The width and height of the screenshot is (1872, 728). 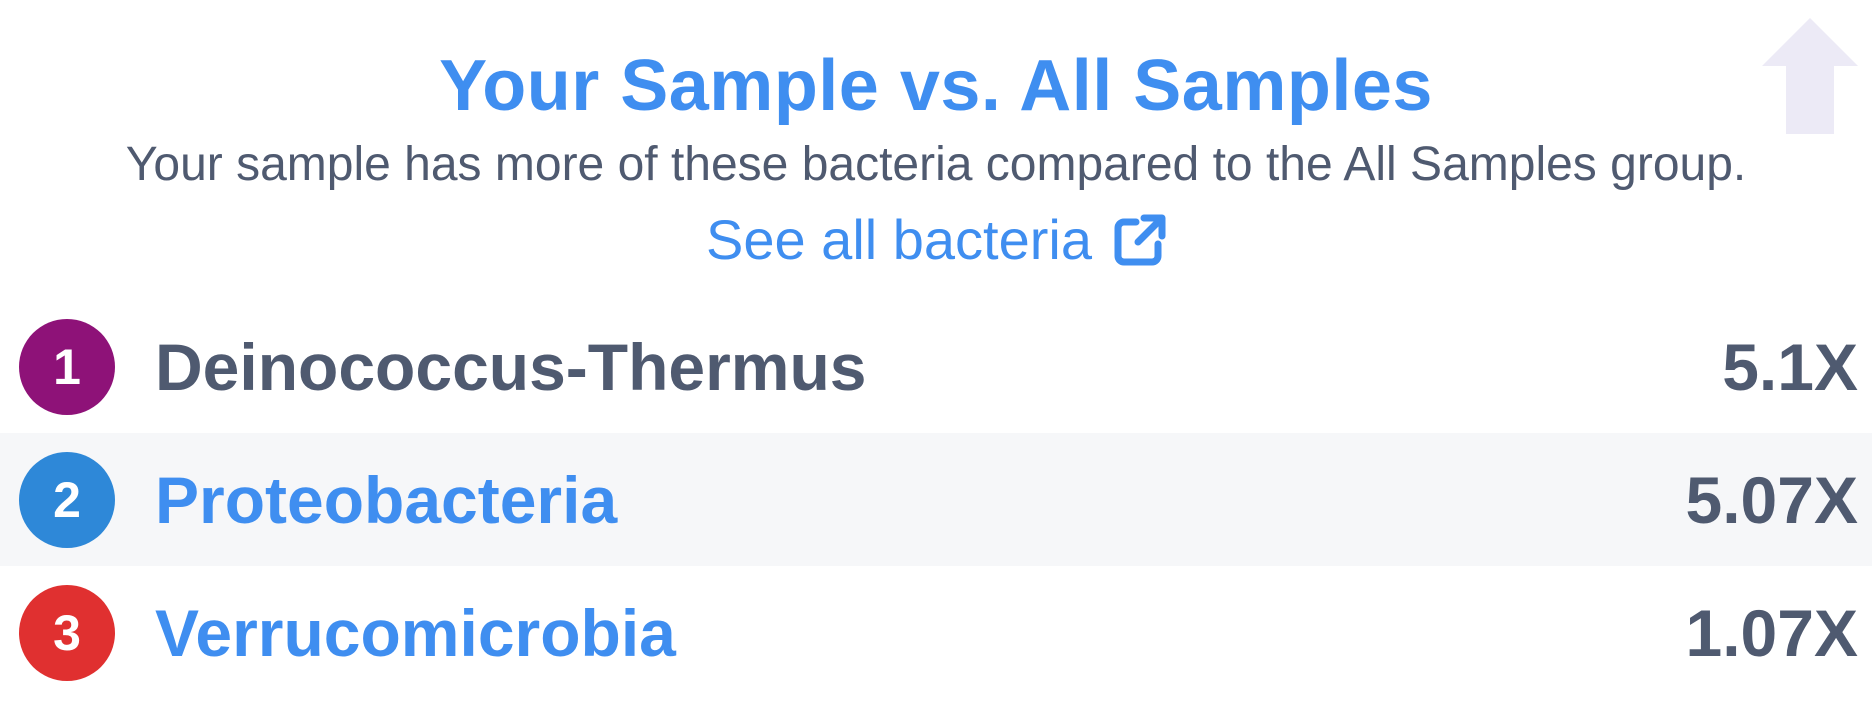 What do you see at coordinates (1140, 240) in the screenshot?
I see `external-link-icon` at bounding box center [1140, 240].